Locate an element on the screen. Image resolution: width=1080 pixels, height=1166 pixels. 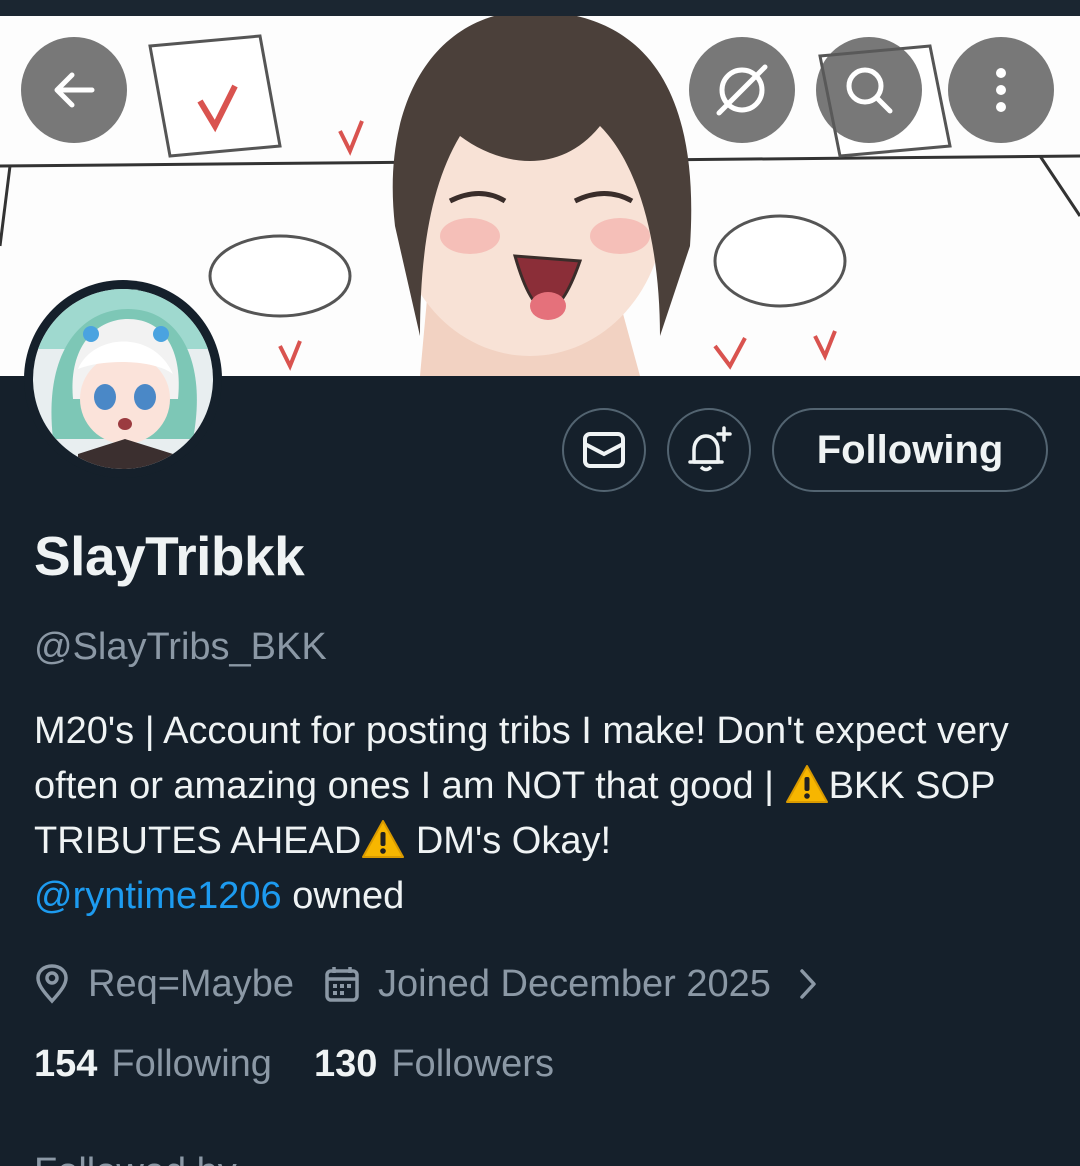
bell-plus-icon is located at coordinates (710, 449).